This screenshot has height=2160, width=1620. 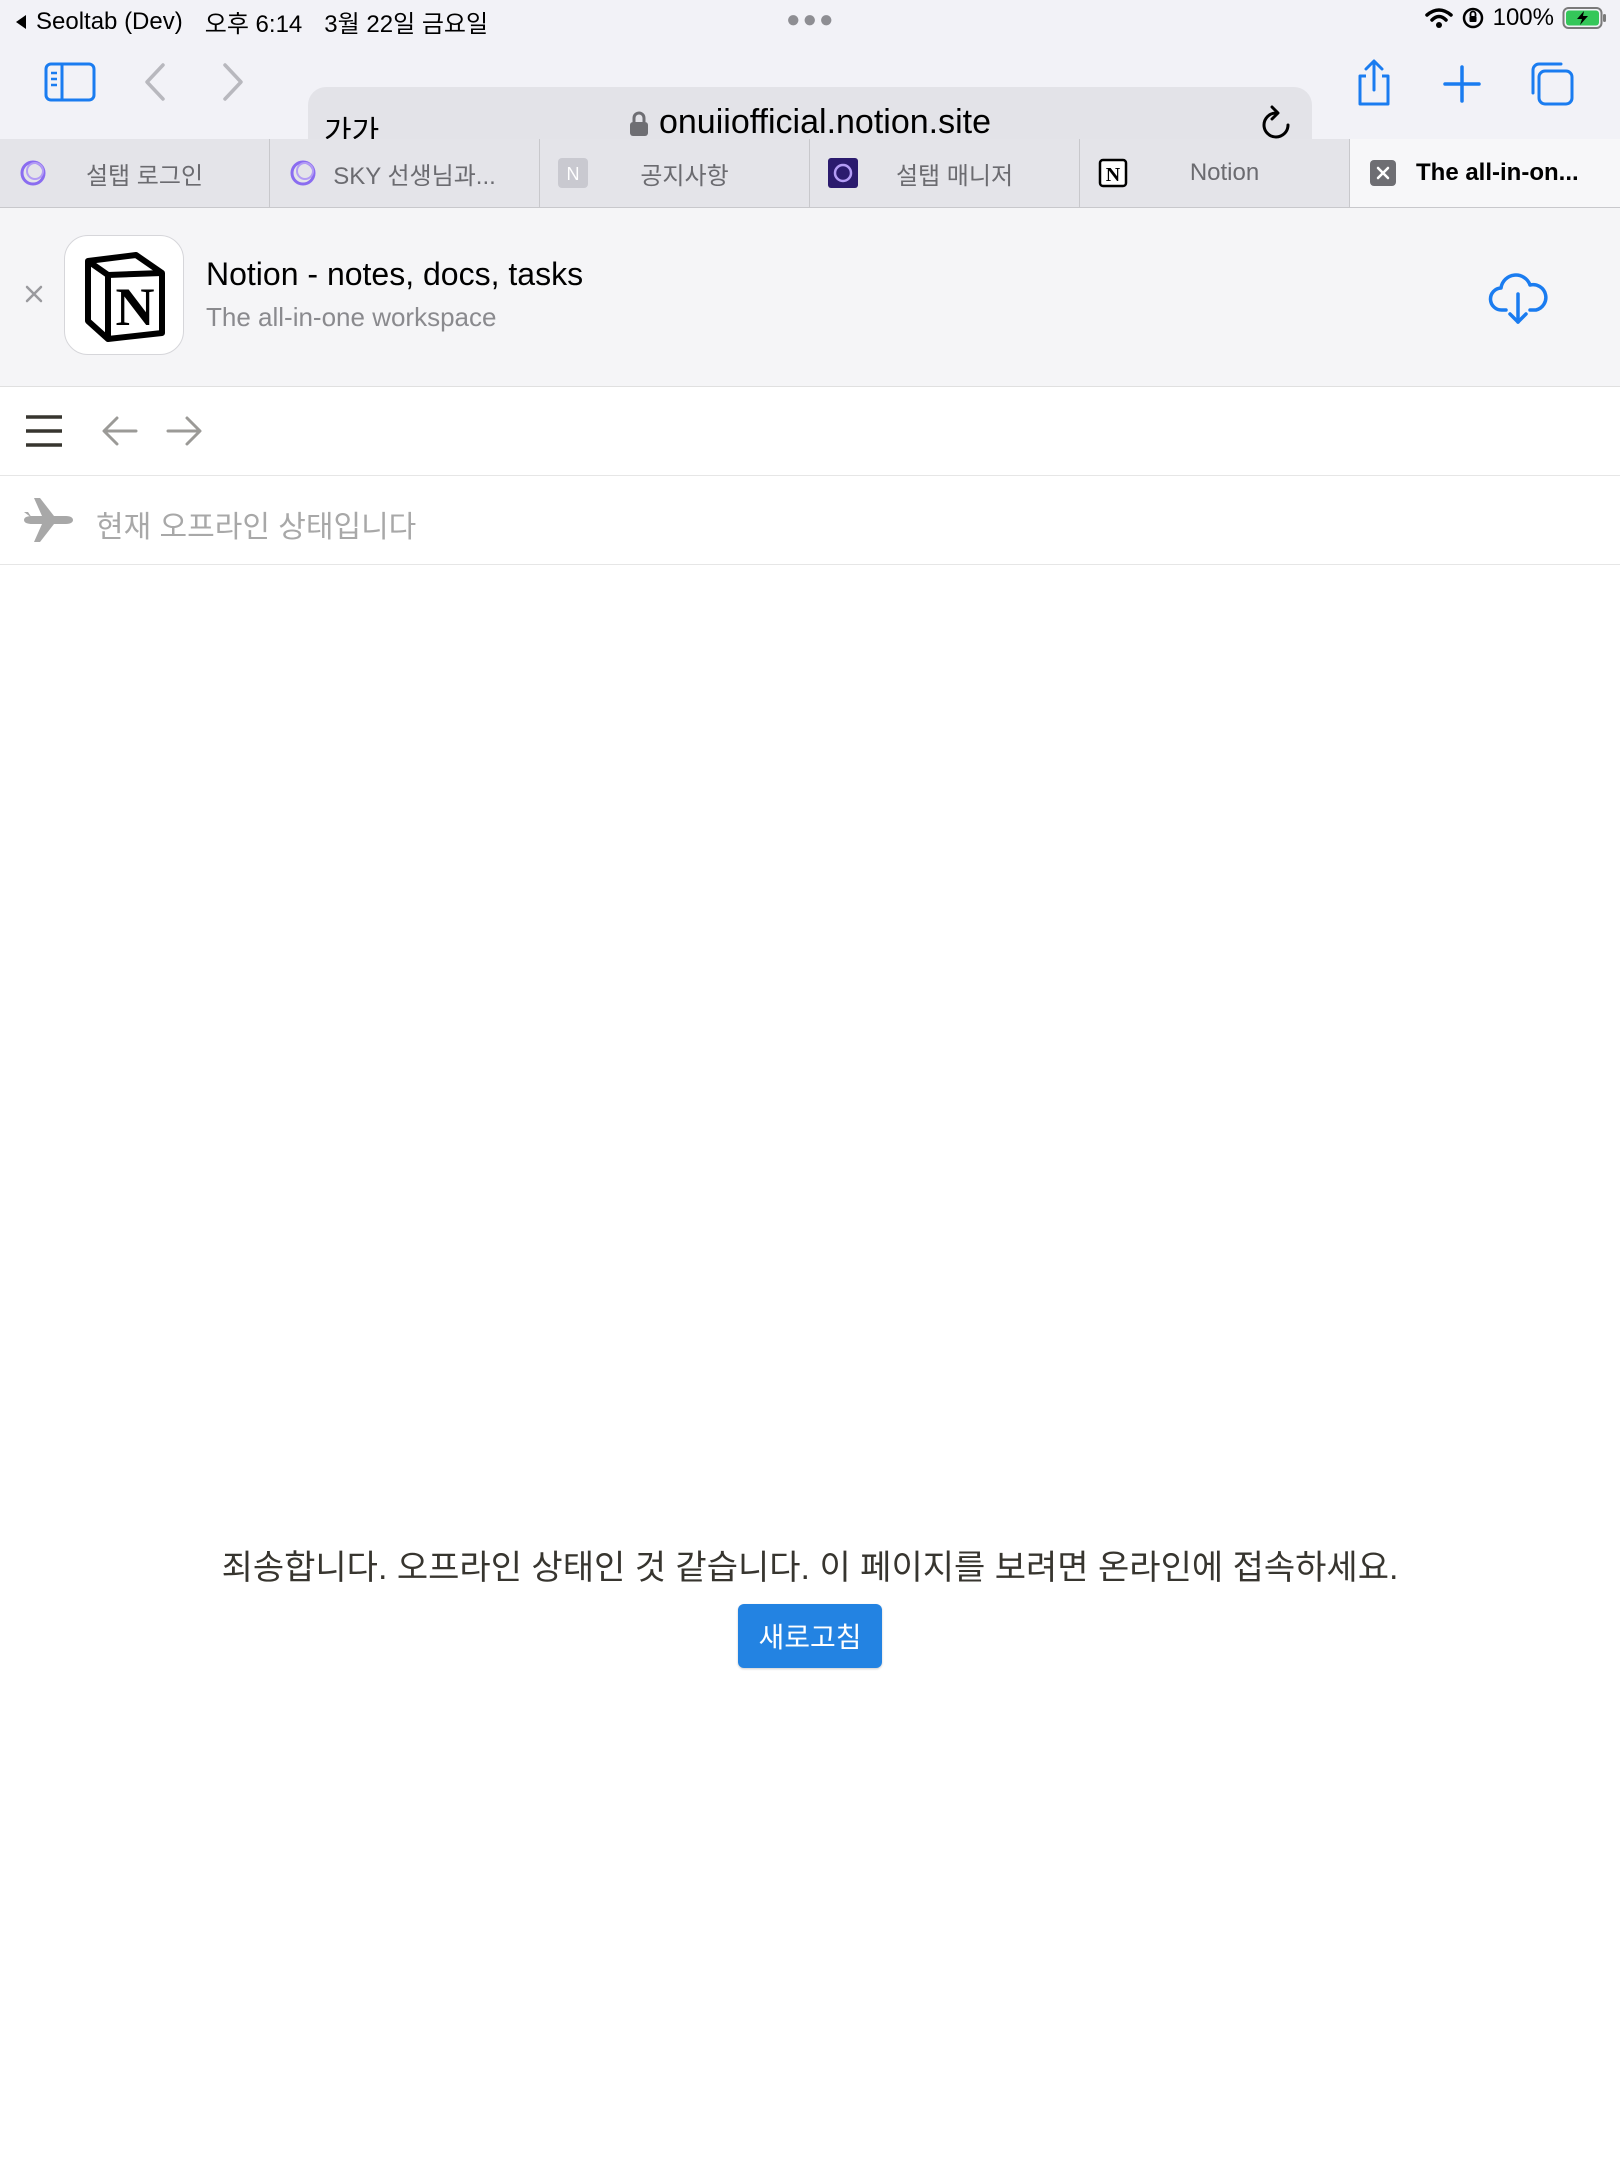 I want to click on status-date: 3월 22일 금요일, so click(x=406, y=24).